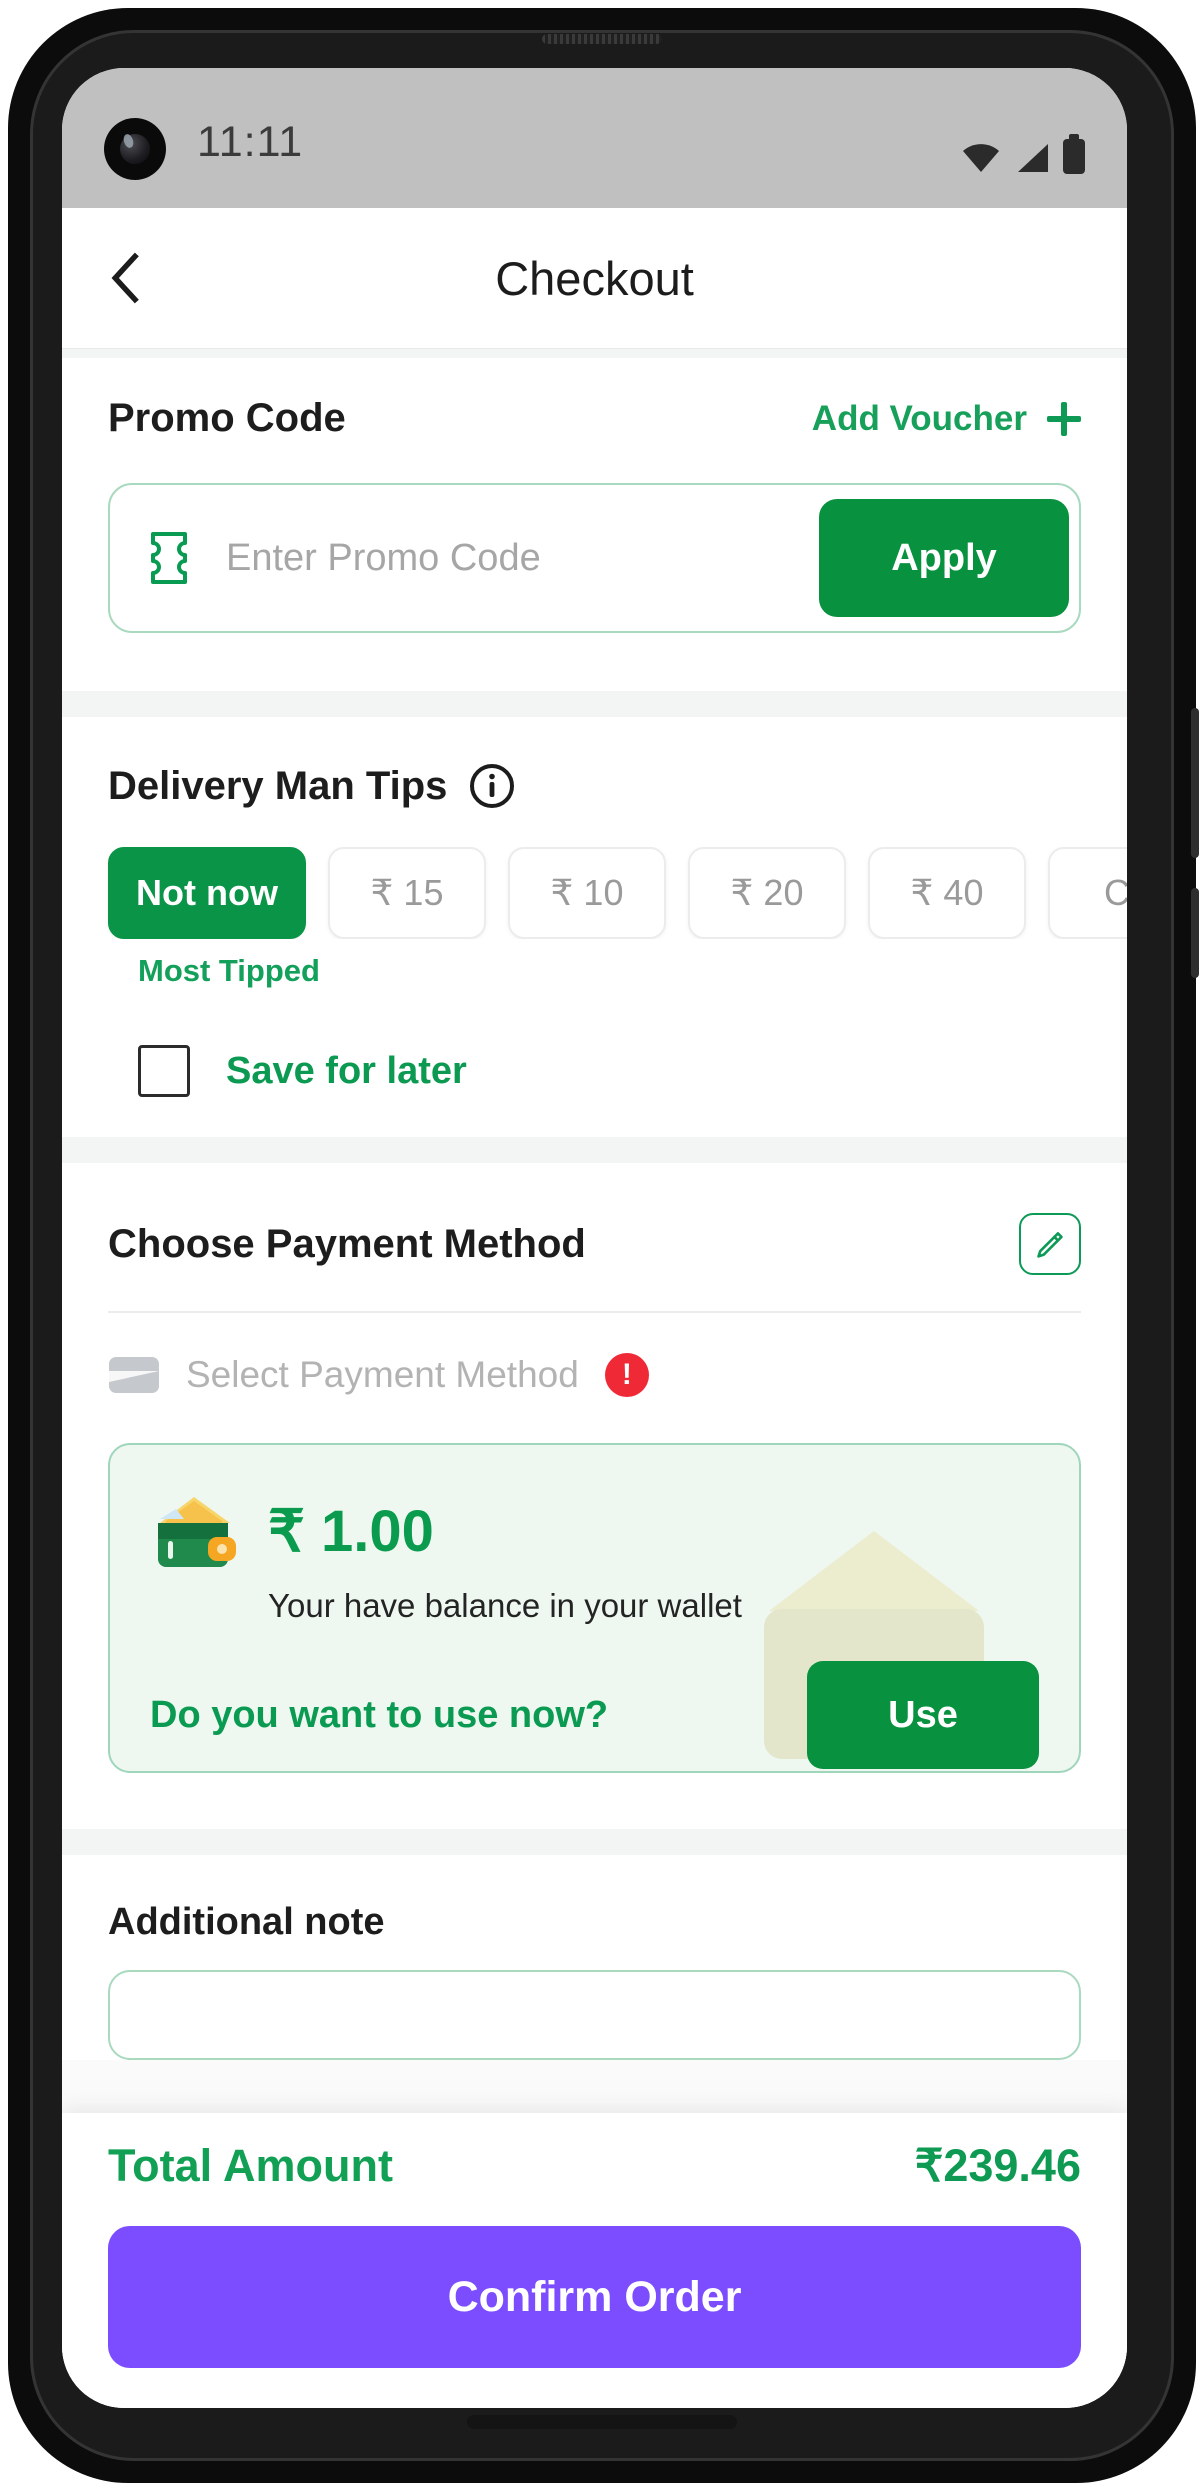  Describe the element at coordinates (602, 39) in the screenshot. I see `earpiece-speaker` at that location.